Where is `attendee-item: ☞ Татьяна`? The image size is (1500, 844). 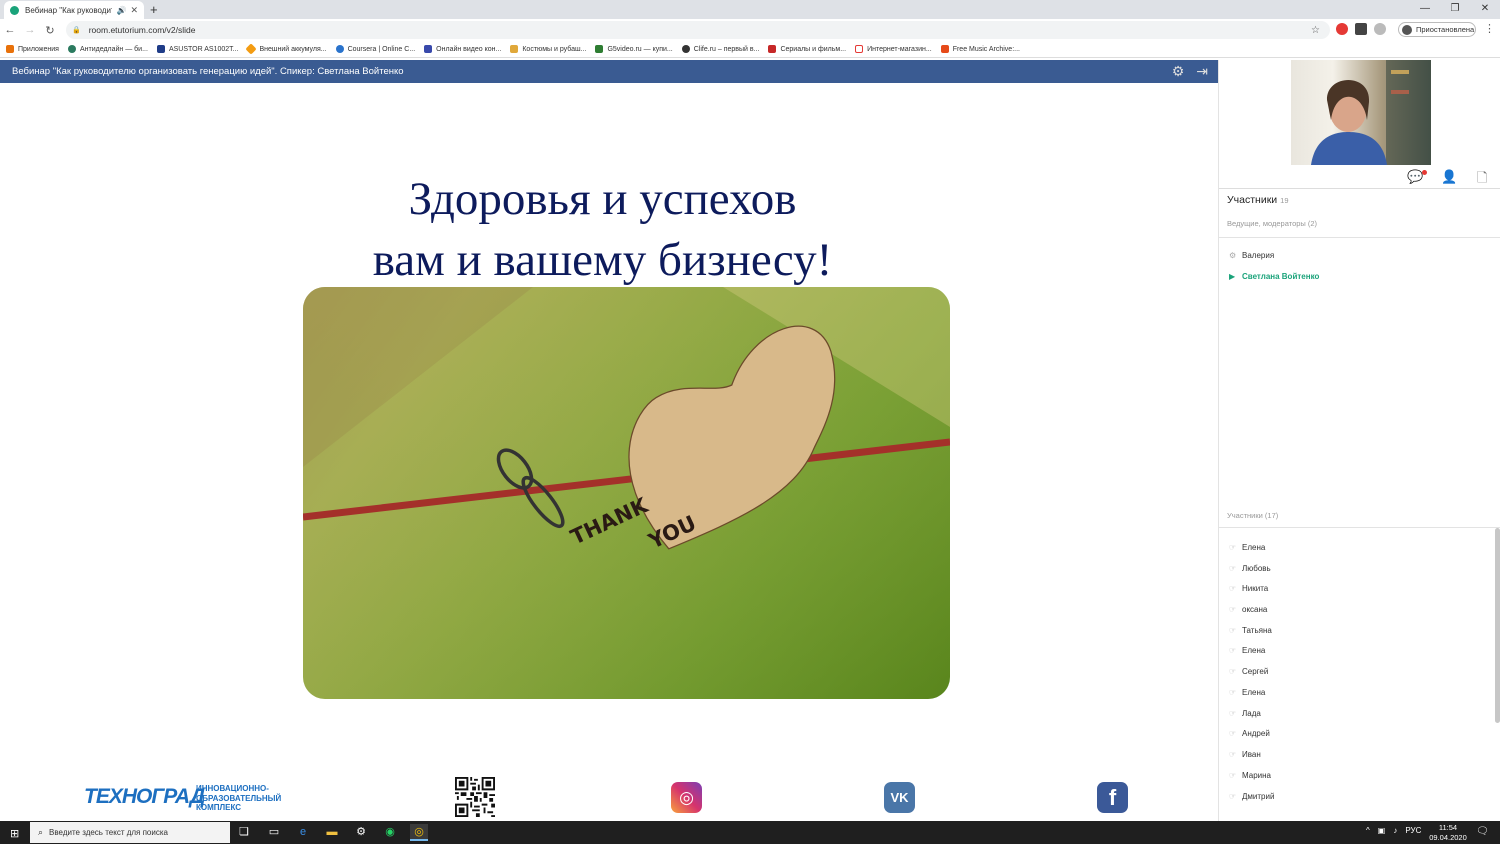 attendee-item: ☞ Татьяна is located at coordinates (1250, 630).